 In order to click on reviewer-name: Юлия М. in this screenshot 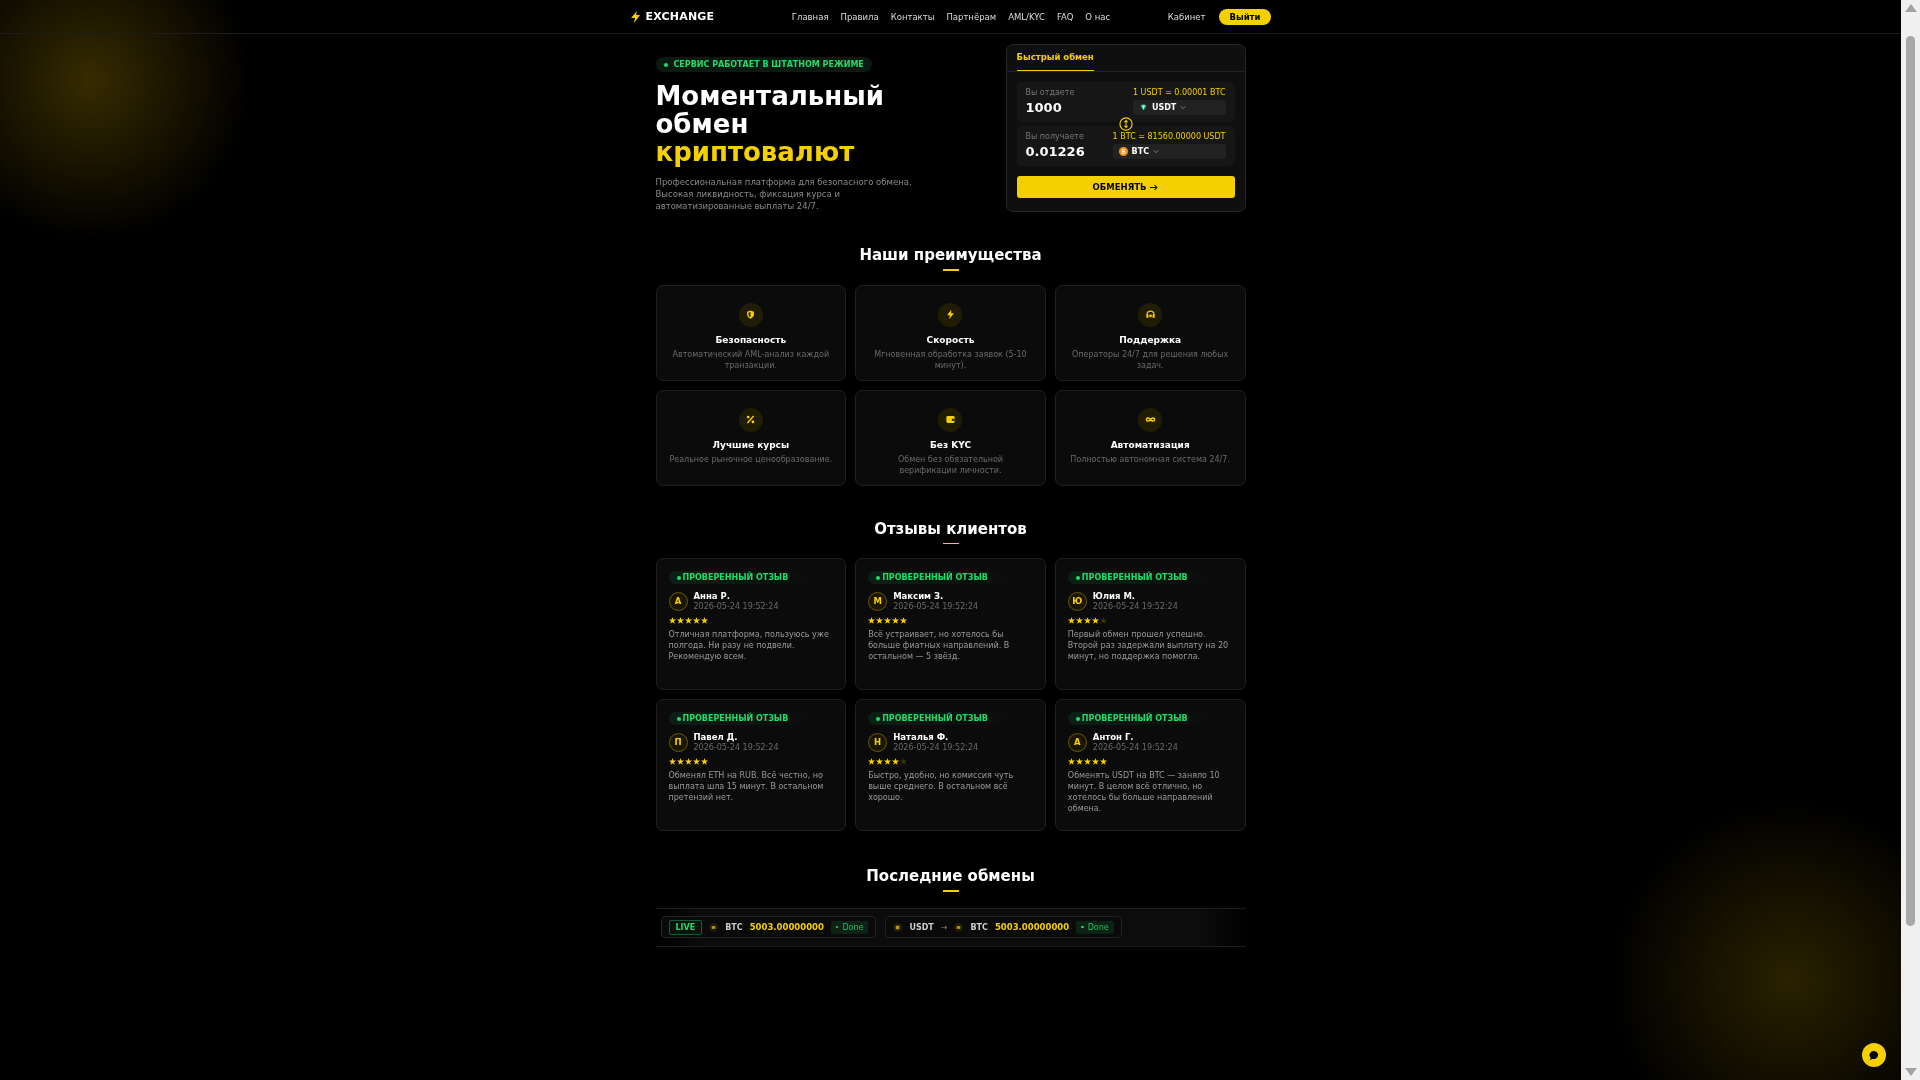, I will do `click(1114, 596)`.